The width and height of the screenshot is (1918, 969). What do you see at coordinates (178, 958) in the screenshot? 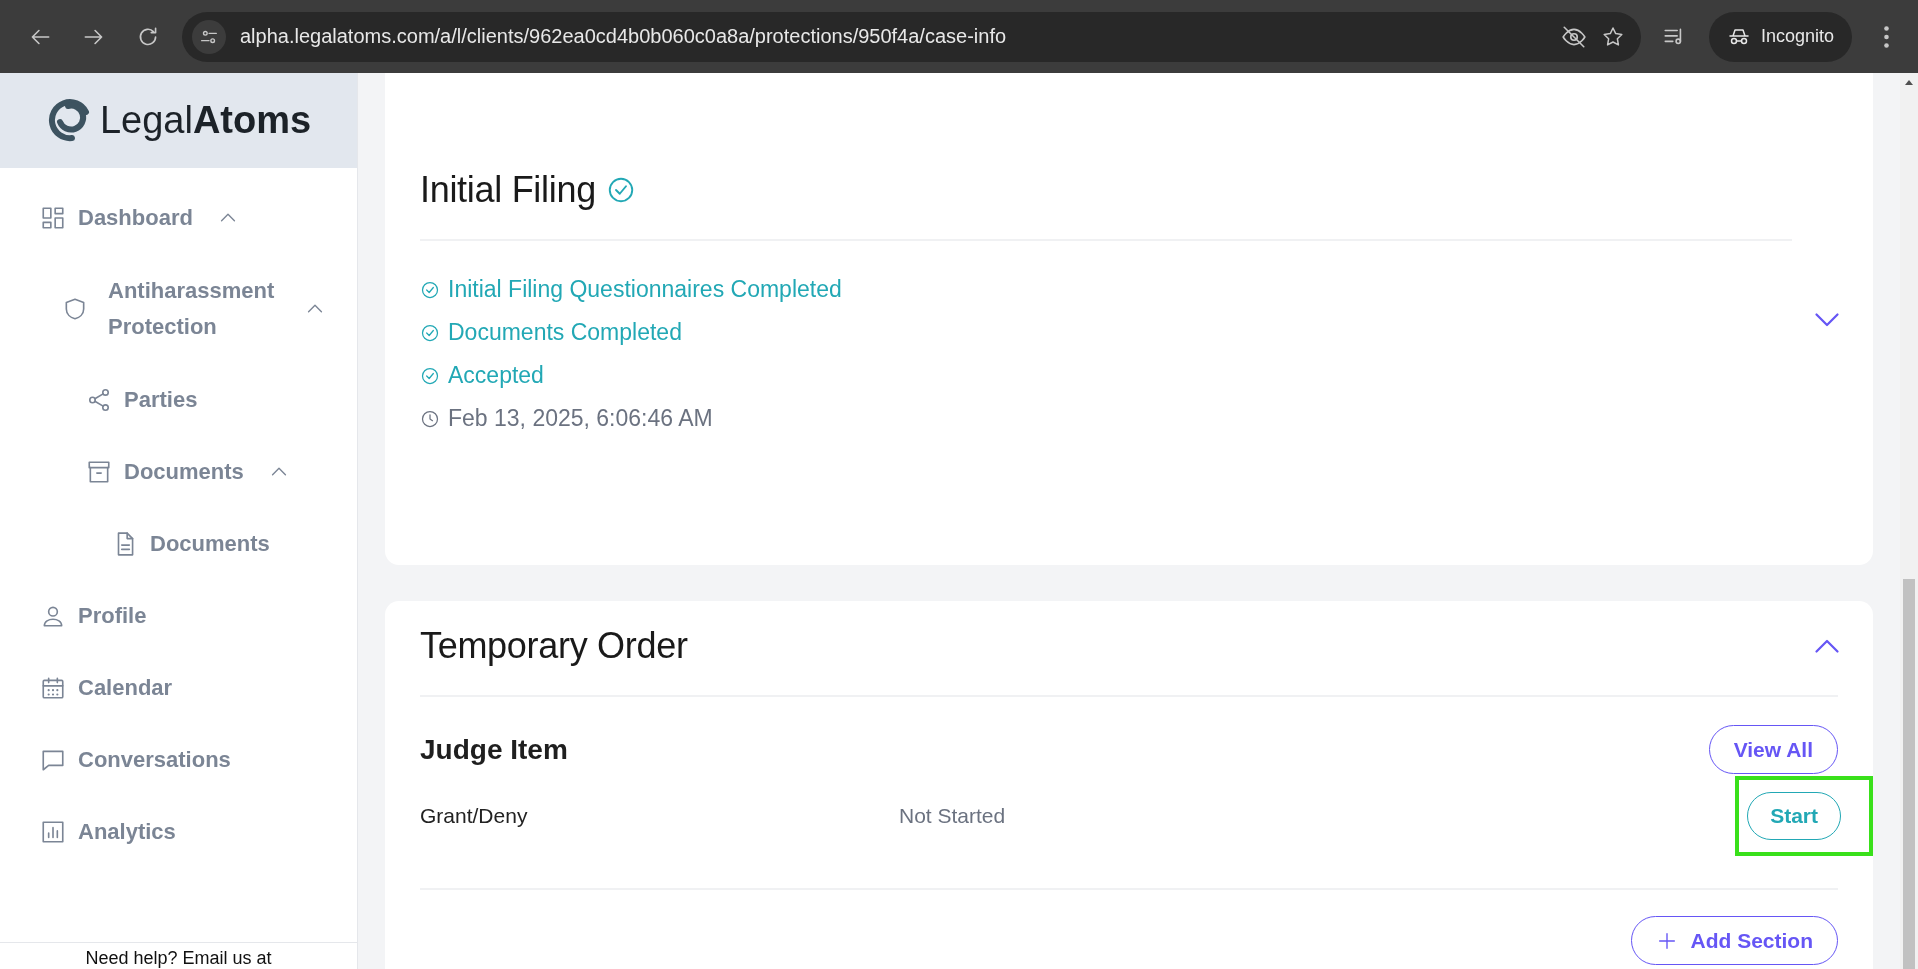
I see `help-text: Need help? Email us at` at bounding box center [178, 958].